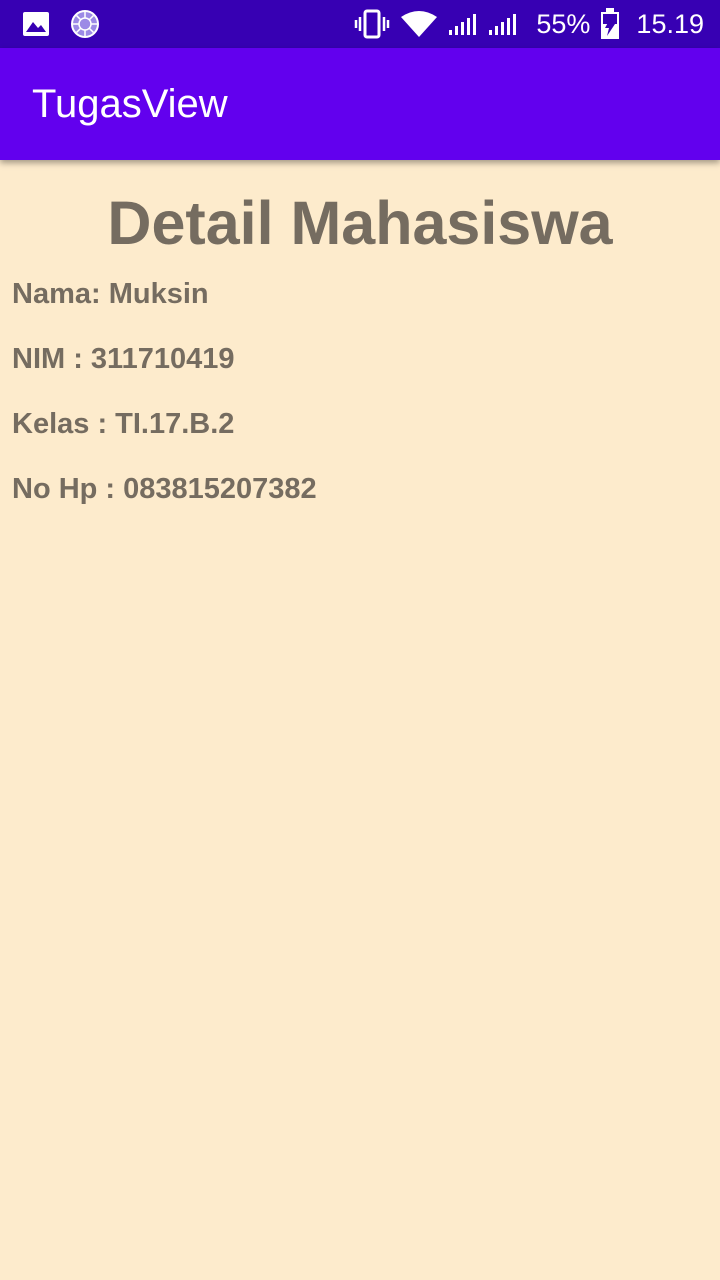  I want to click on student-phone-text: No Hp : 083815207382, so click(164, 489).